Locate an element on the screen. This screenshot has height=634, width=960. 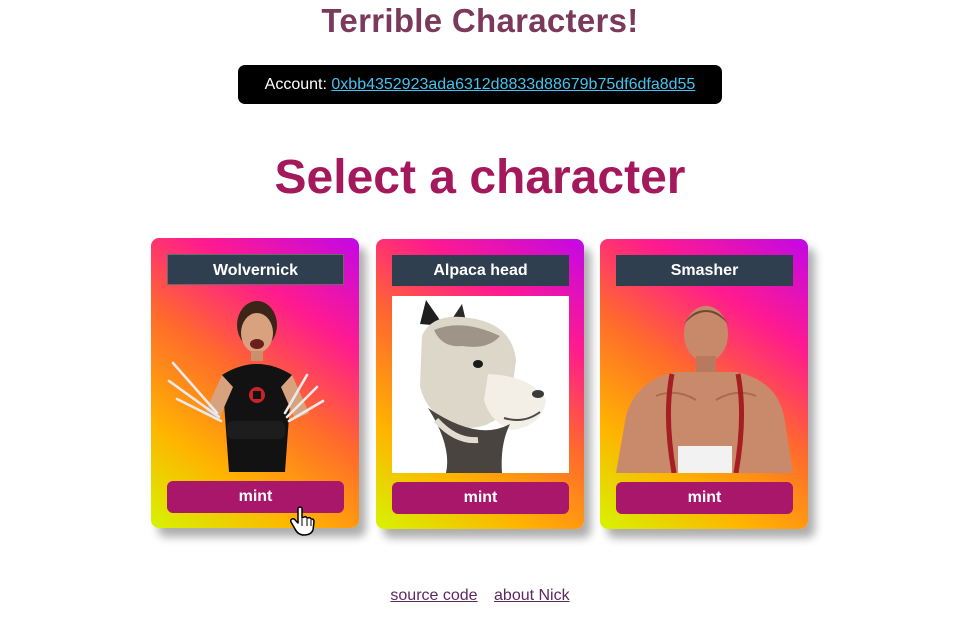
mint-button-wolvernick: mint is located at coordinates (255, 497).